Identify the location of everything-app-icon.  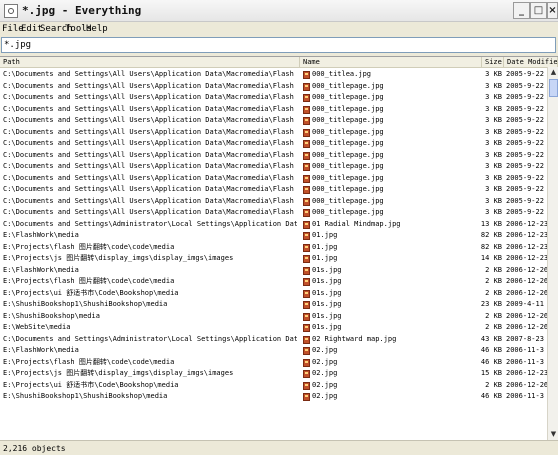
(11, 11).